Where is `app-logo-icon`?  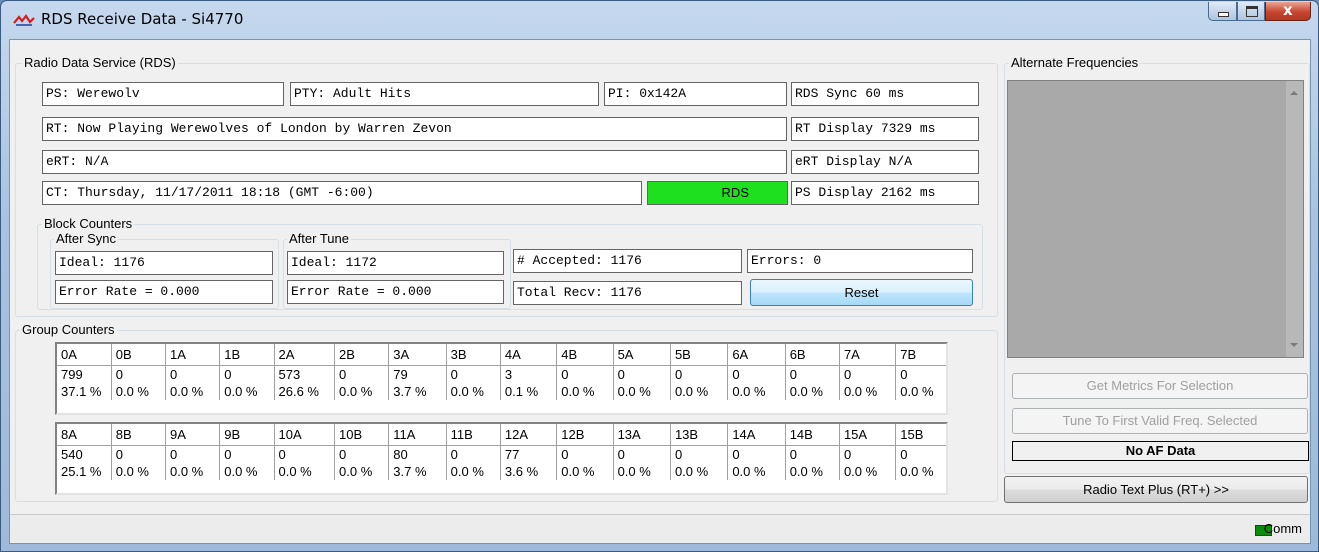 app-logo-icon is located at coordinates (24, 20).